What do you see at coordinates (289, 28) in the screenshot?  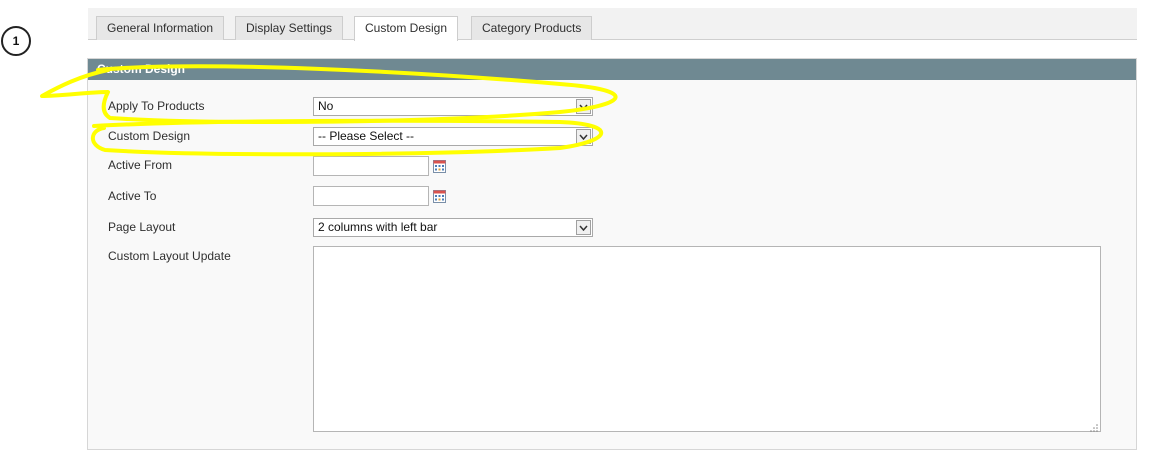 I see `tab-display-settings: Display Settings` at bounding box center [289, 28].